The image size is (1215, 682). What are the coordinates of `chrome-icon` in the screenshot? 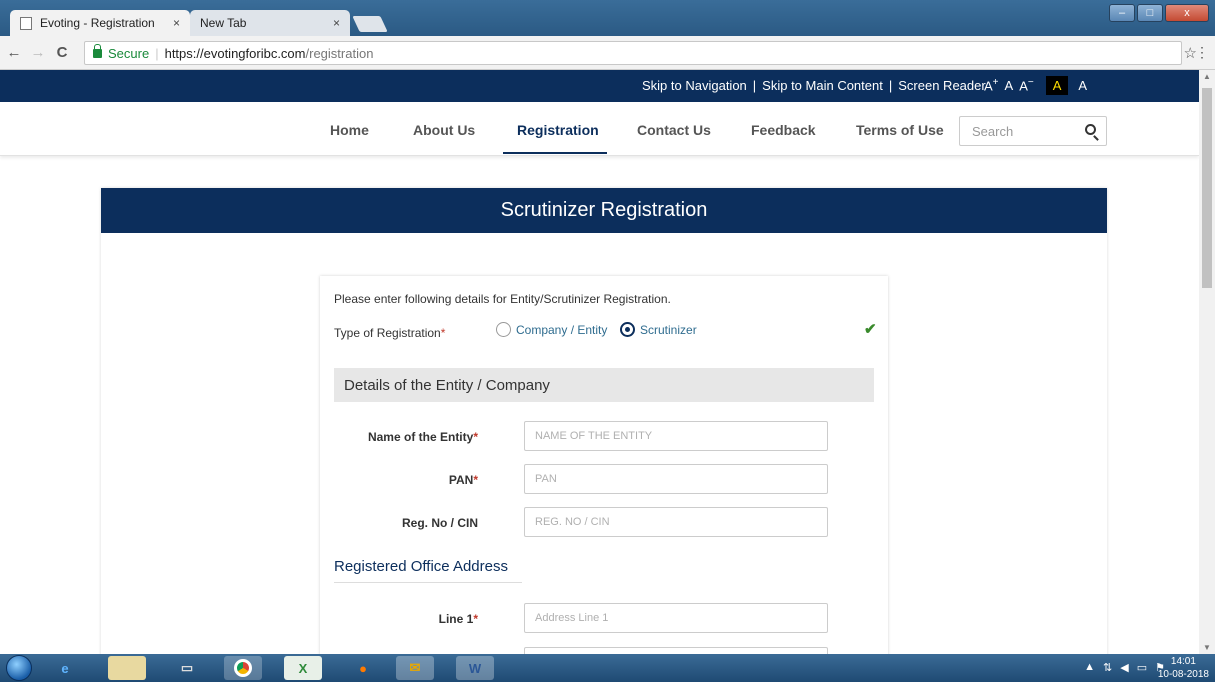 It's located at (243, 668).